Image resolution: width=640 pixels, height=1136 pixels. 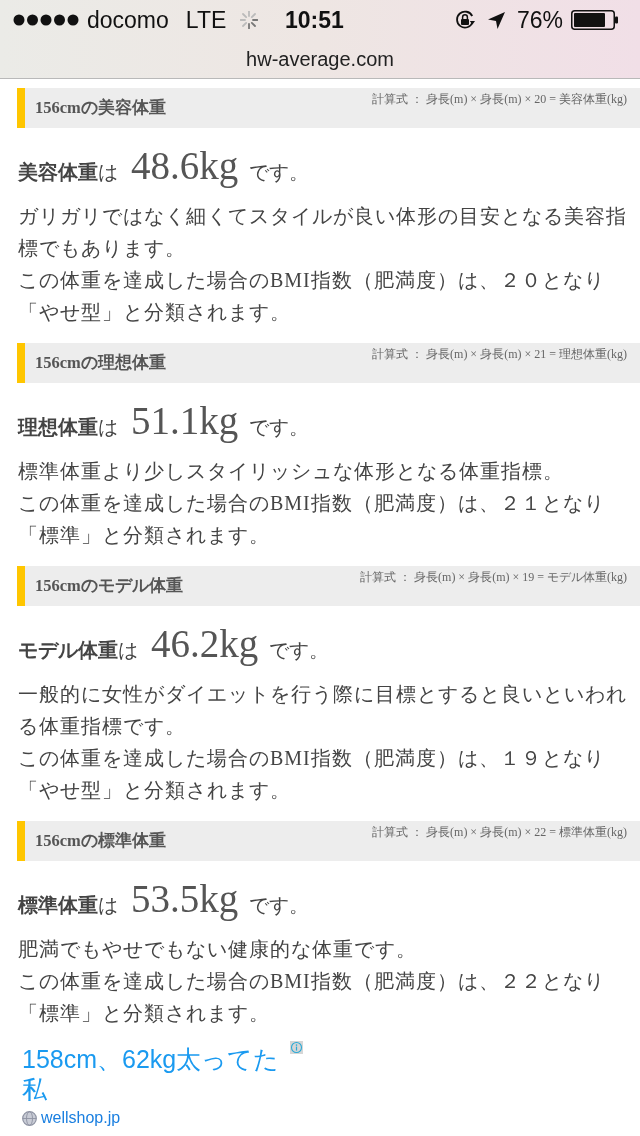 What do you see at coordinates (499, 99) in the screenshot?
I see `formula-text: 計算式 ： 身長(m) × 身長(m) × 20 = 美容体重(kg)` at bounding box center [499, 99].